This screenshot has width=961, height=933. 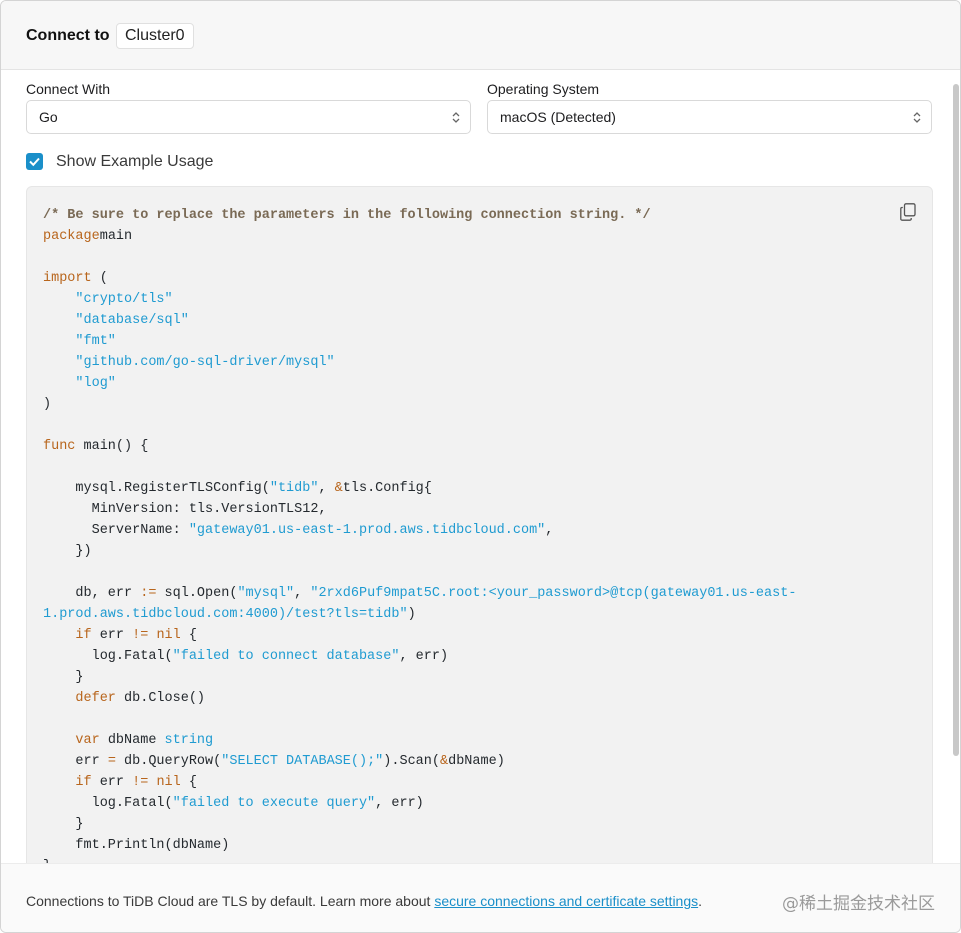 I want to click on code-token: "fmt", so click(x=95, y=341).